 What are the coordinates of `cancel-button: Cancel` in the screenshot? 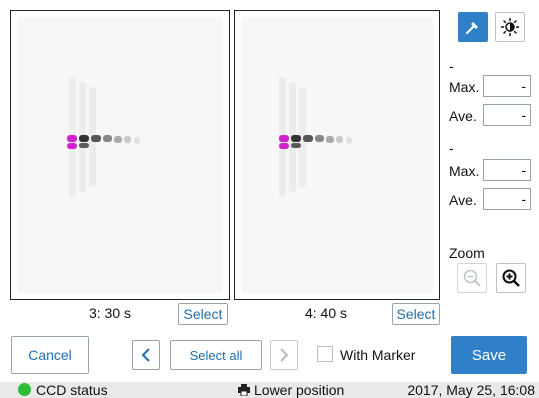 It's located at (50, 355).